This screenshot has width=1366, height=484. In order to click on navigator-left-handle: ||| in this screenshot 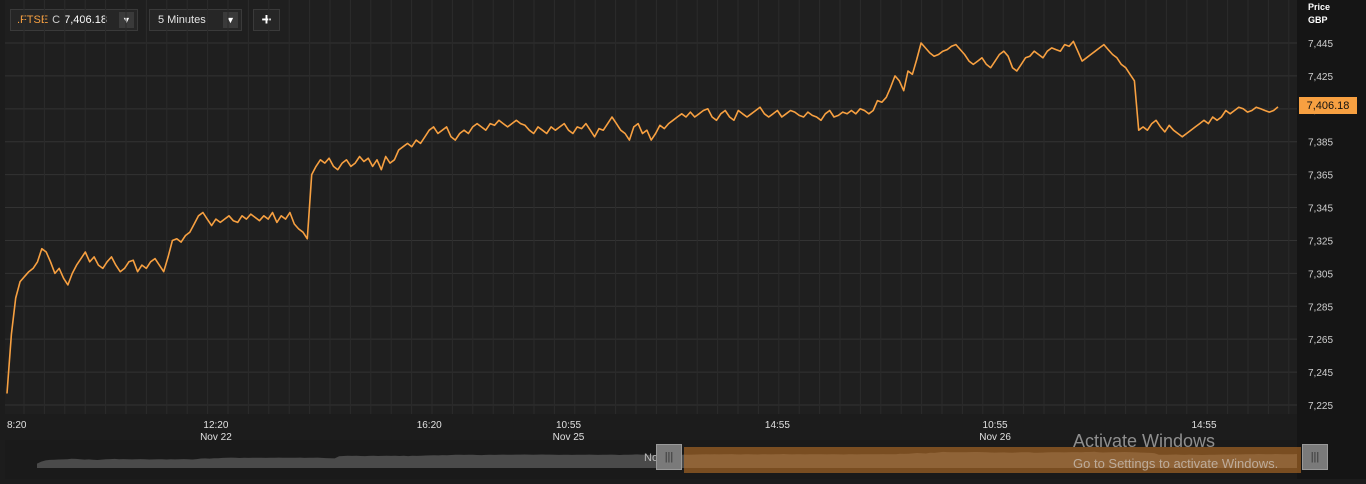, I will do `click(669, 457)`.